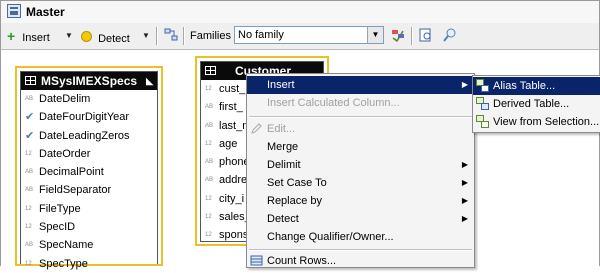  What do you see at coordinates (360, 219) in the screenshot?
I see `menu-item-detect: Detect ▶` at bounding box center [360, 219].